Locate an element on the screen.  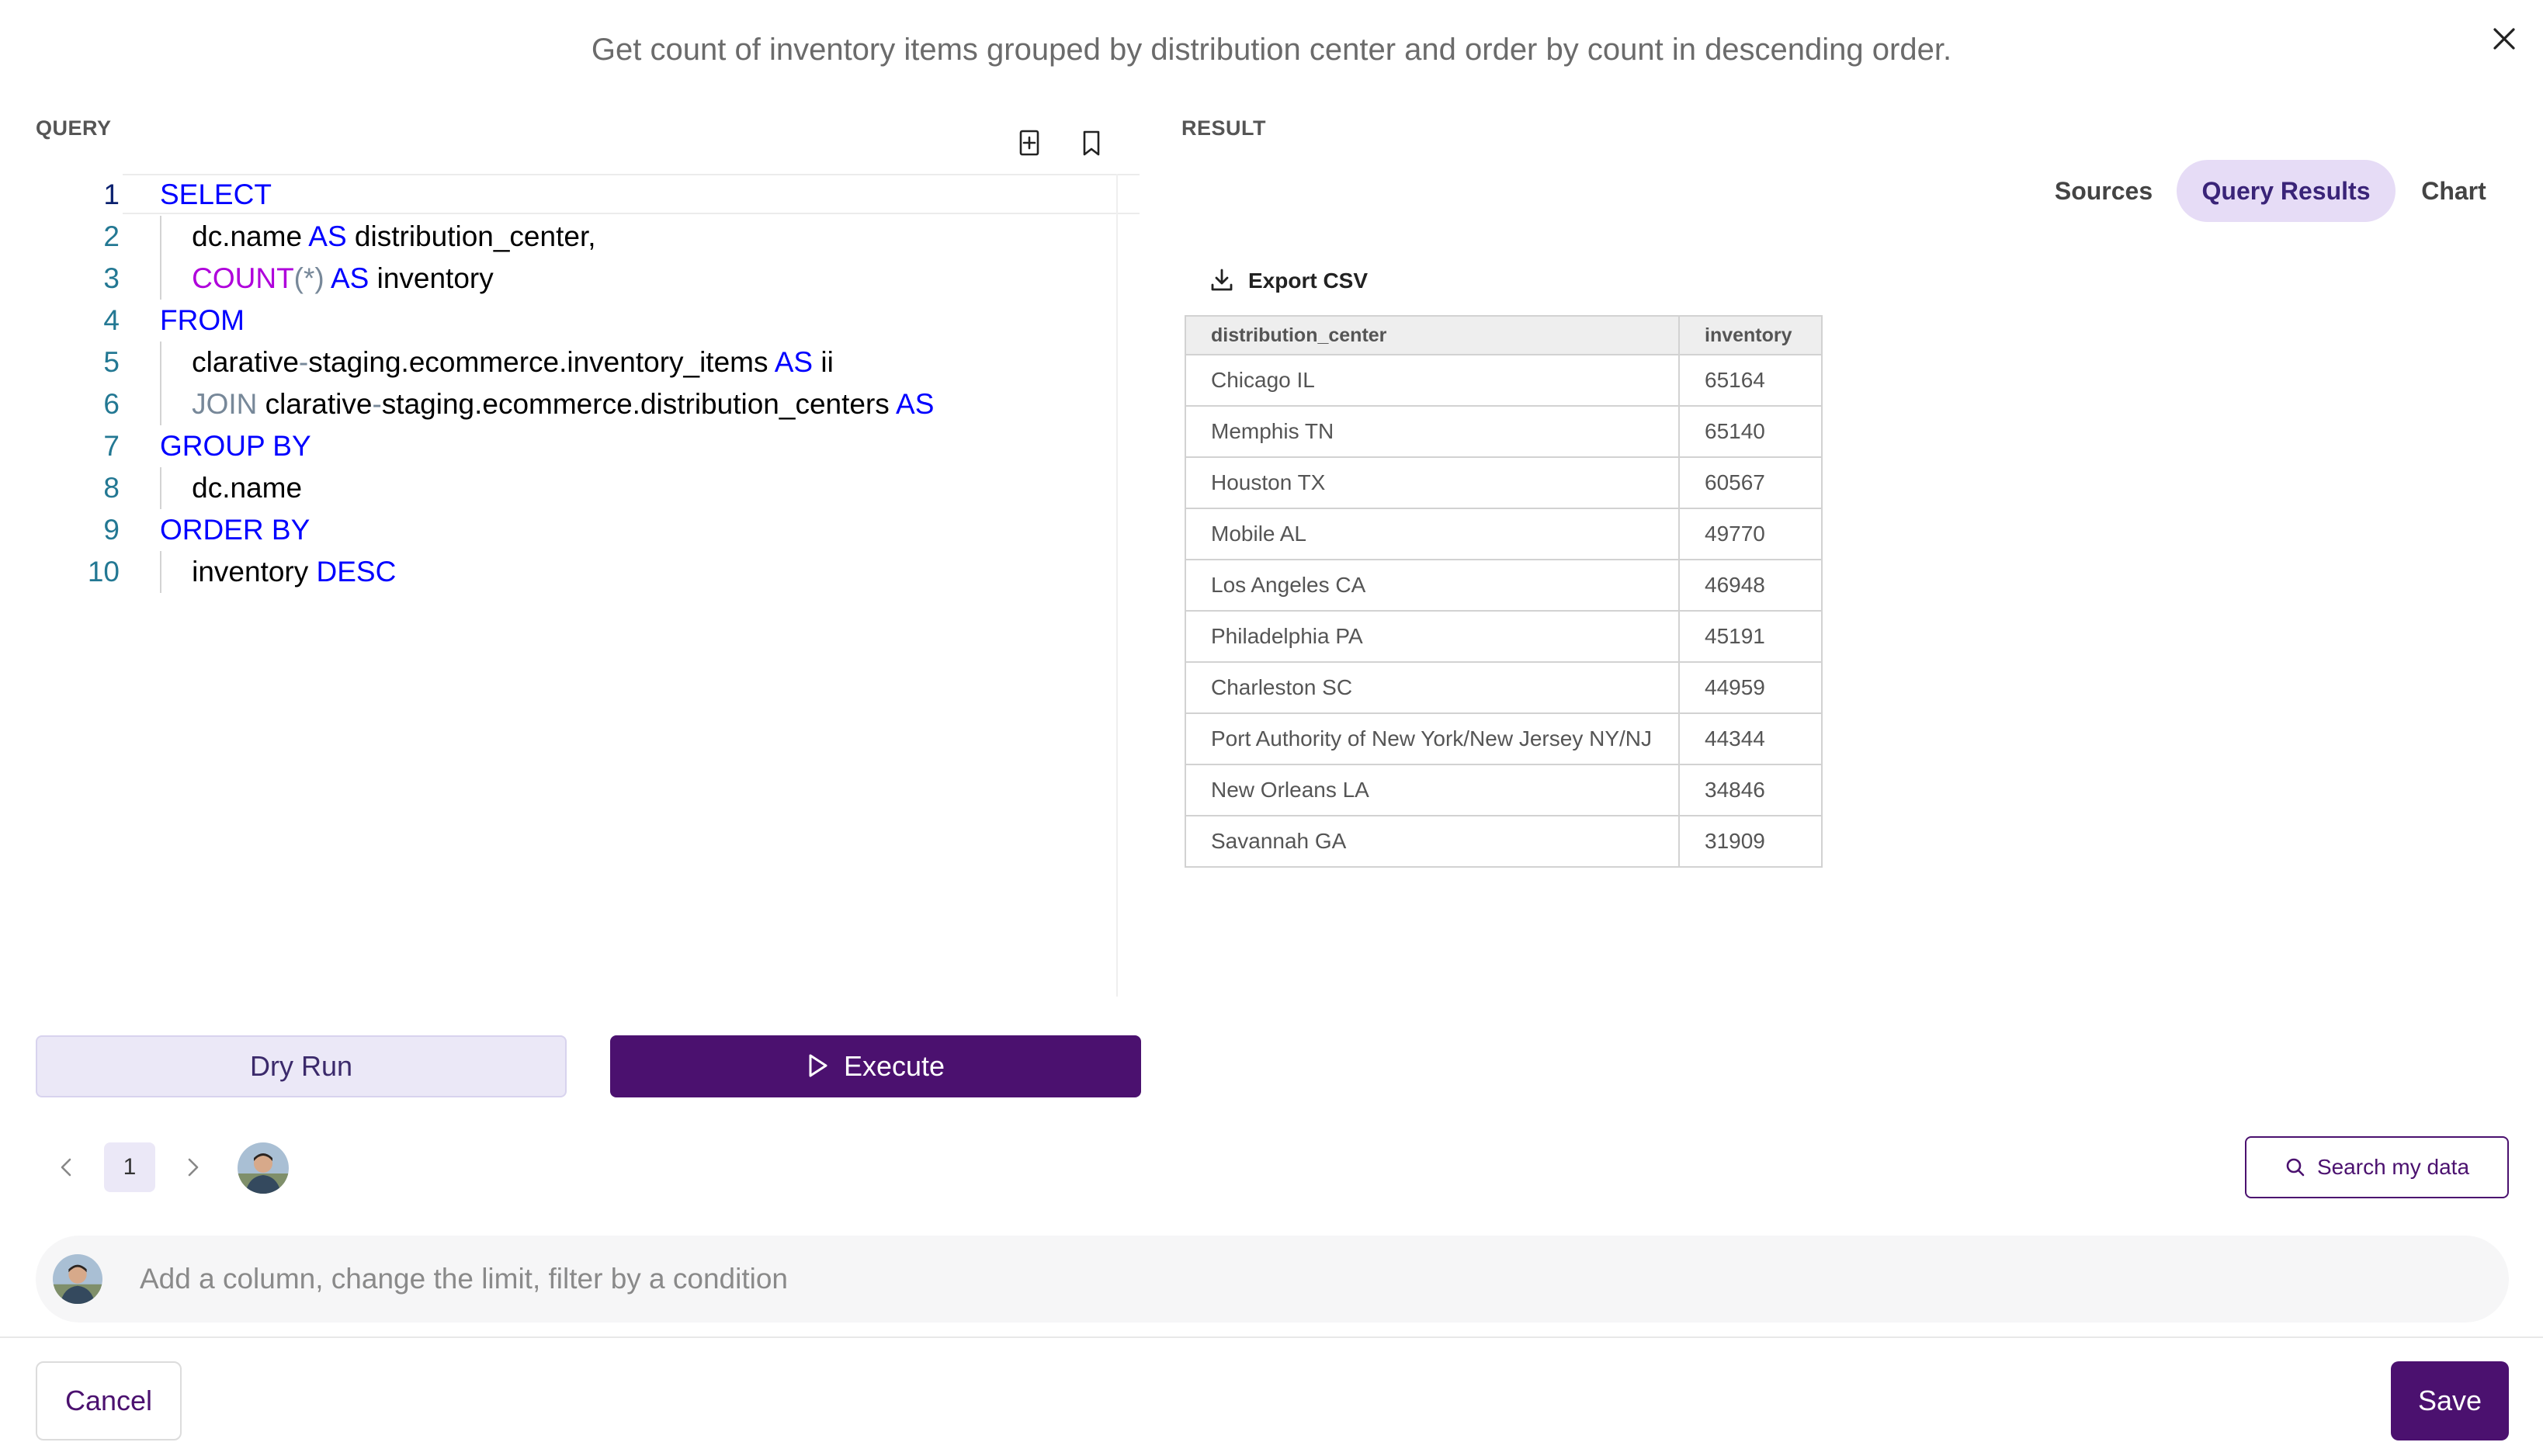
line-number: 1 is located at coordinates (111, 195).